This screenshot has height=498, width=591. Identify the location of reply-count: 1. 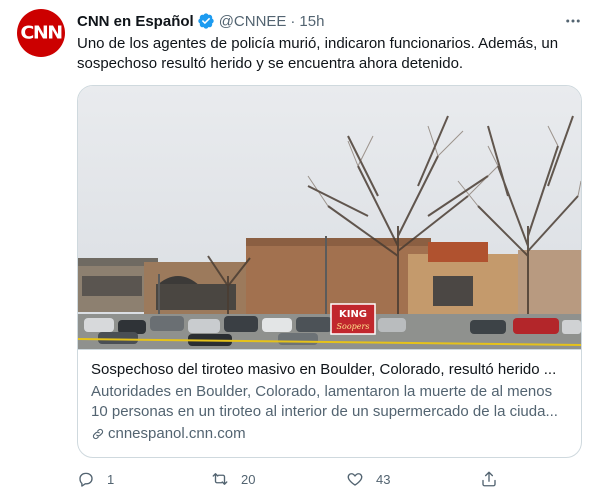
(111, 479).